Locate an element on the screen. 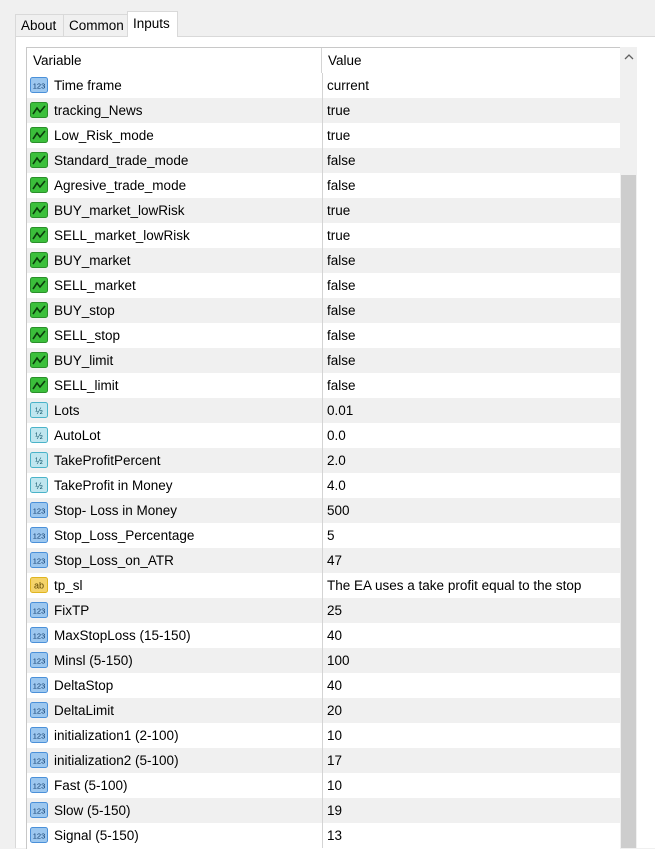 This screenshot has height=849, width=655. table-row: ½ Lots 0.01 is located at coordinates (323, 410).